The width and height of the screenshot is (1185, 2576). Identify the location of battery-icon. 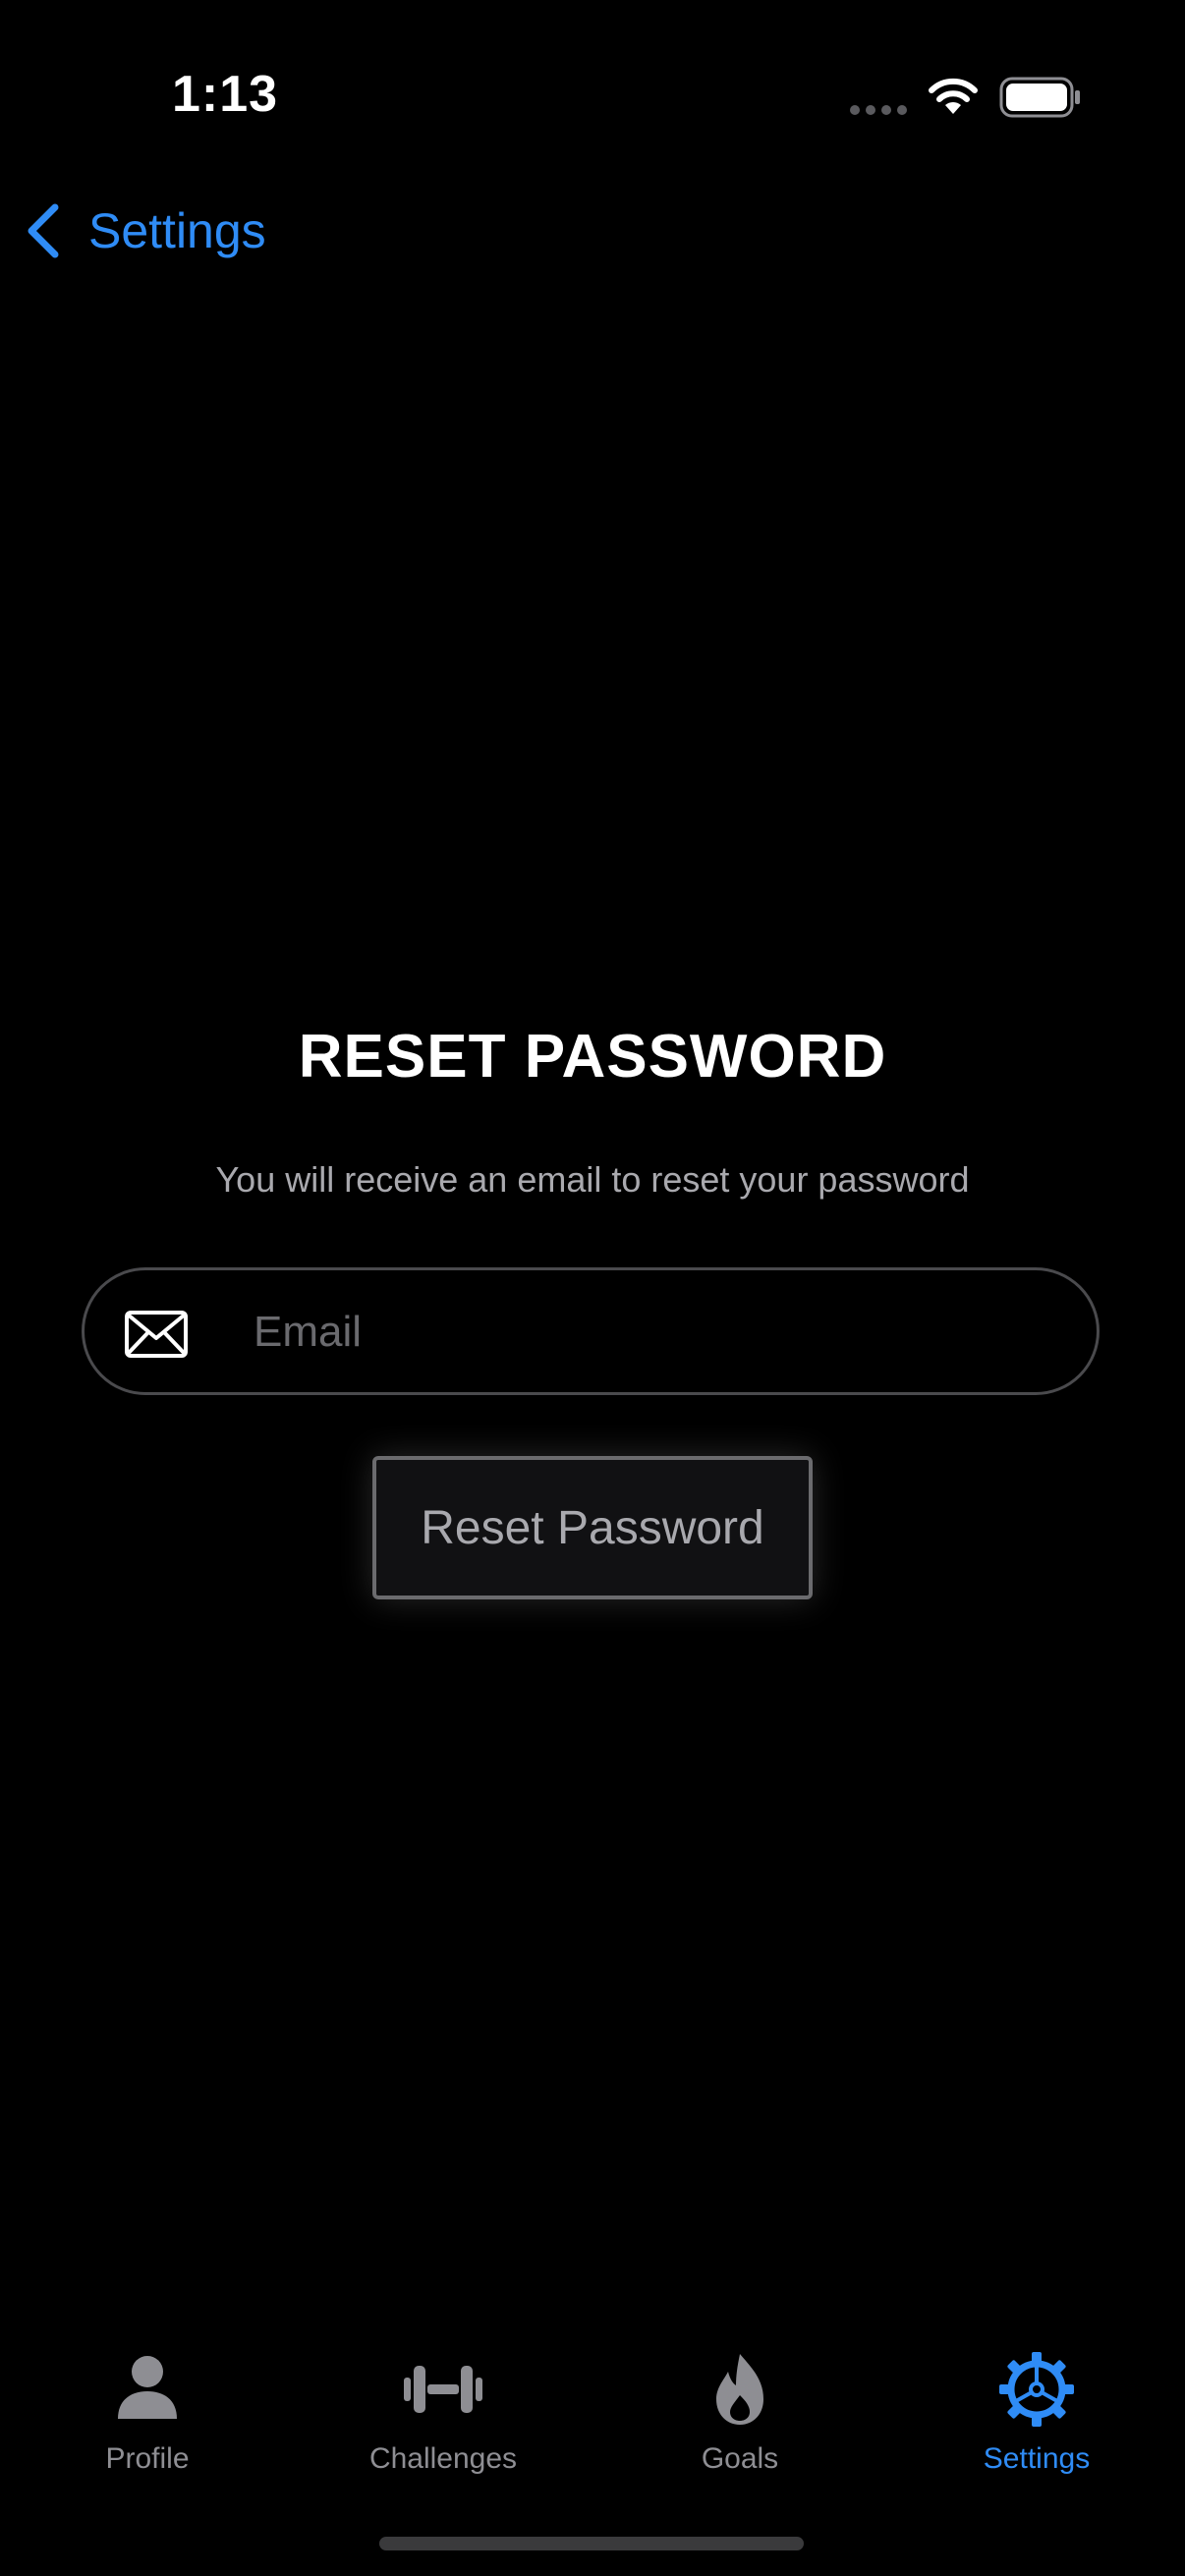
(1040, 97).